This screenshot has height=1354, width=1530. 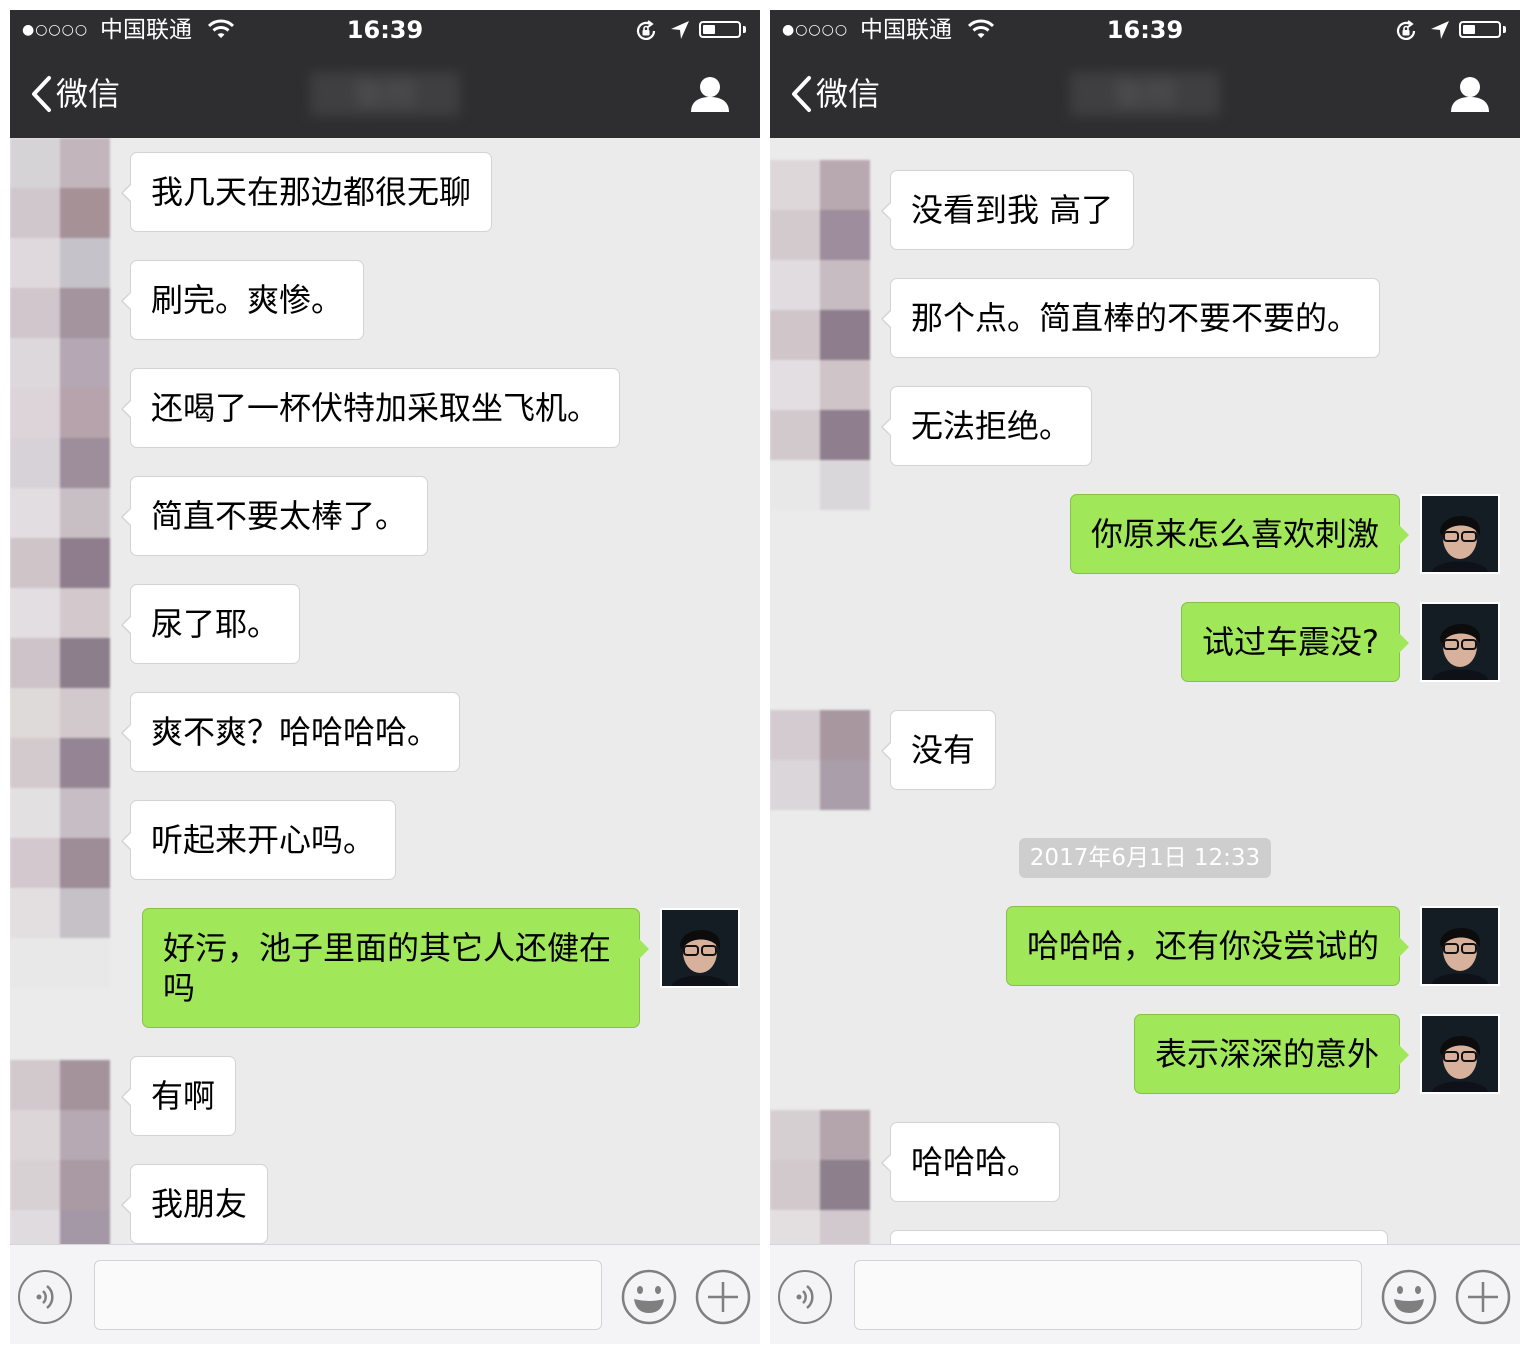 What do you see at coordinates (194, 1204) in the screenshot?
I see `message-bubble: 我朋友` at bounding box center [194, 1204].